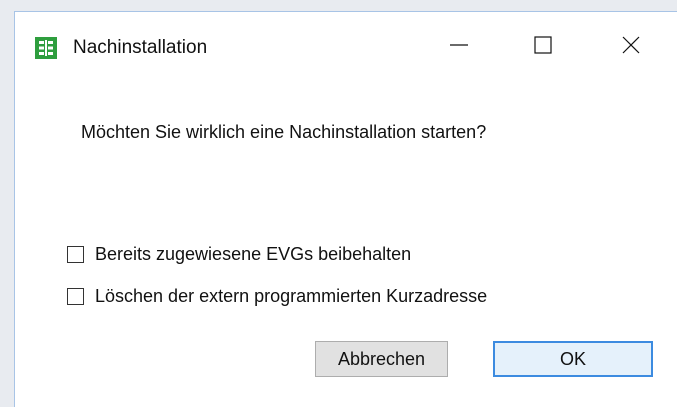 This screenshot has height=407, width=677. I want to click on grid-app-icon, so click(46, 48).